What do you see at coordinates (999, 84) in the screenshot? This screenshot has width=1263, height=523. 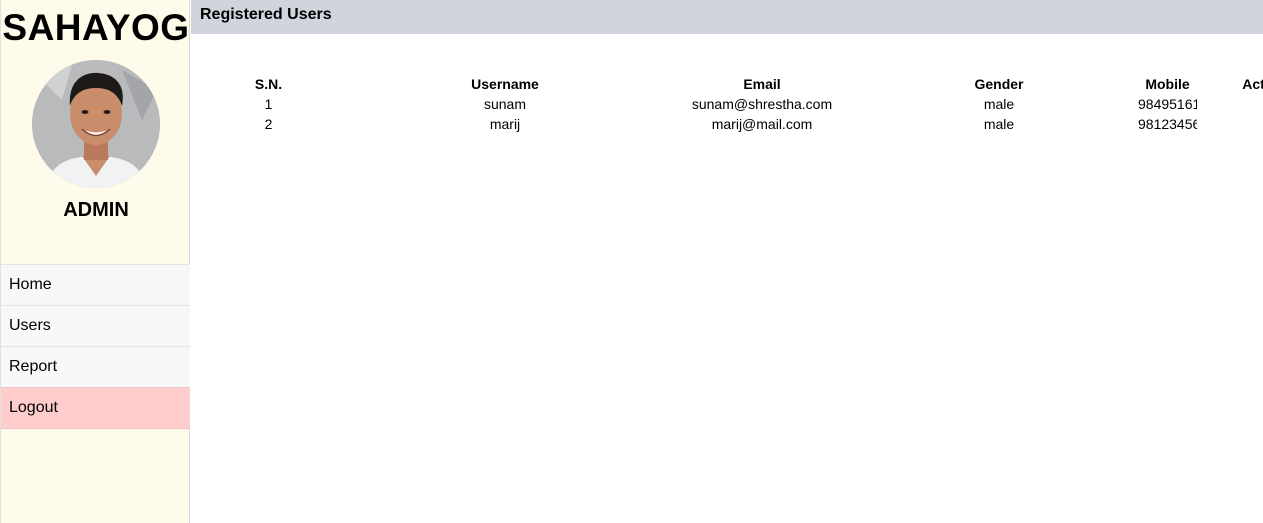 I see `column-header-gender: Gender` at bounding box center [999, 84].